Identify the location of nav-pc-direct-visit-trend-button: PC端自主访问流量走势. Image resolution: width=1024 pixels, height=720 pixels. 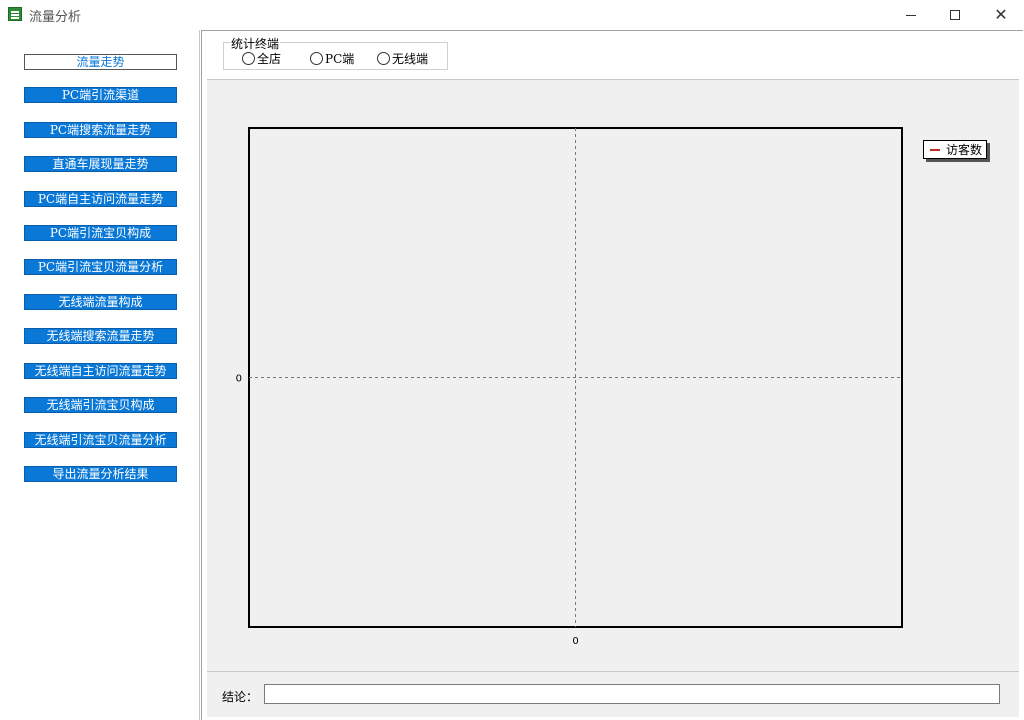
(100, 199).